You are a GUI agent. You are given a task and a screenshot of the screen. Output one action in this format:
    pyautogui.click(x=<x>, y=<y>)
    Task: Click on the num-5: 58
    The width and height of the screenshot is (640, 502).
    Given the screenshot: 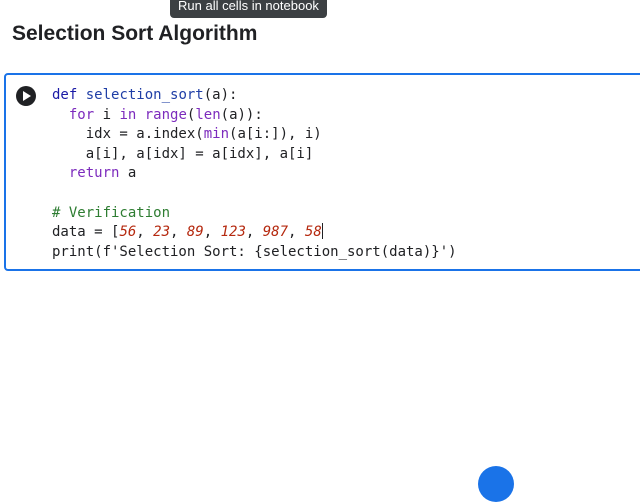 What is the action you would take?
    pyautogui.click(x=313, y=232)
    